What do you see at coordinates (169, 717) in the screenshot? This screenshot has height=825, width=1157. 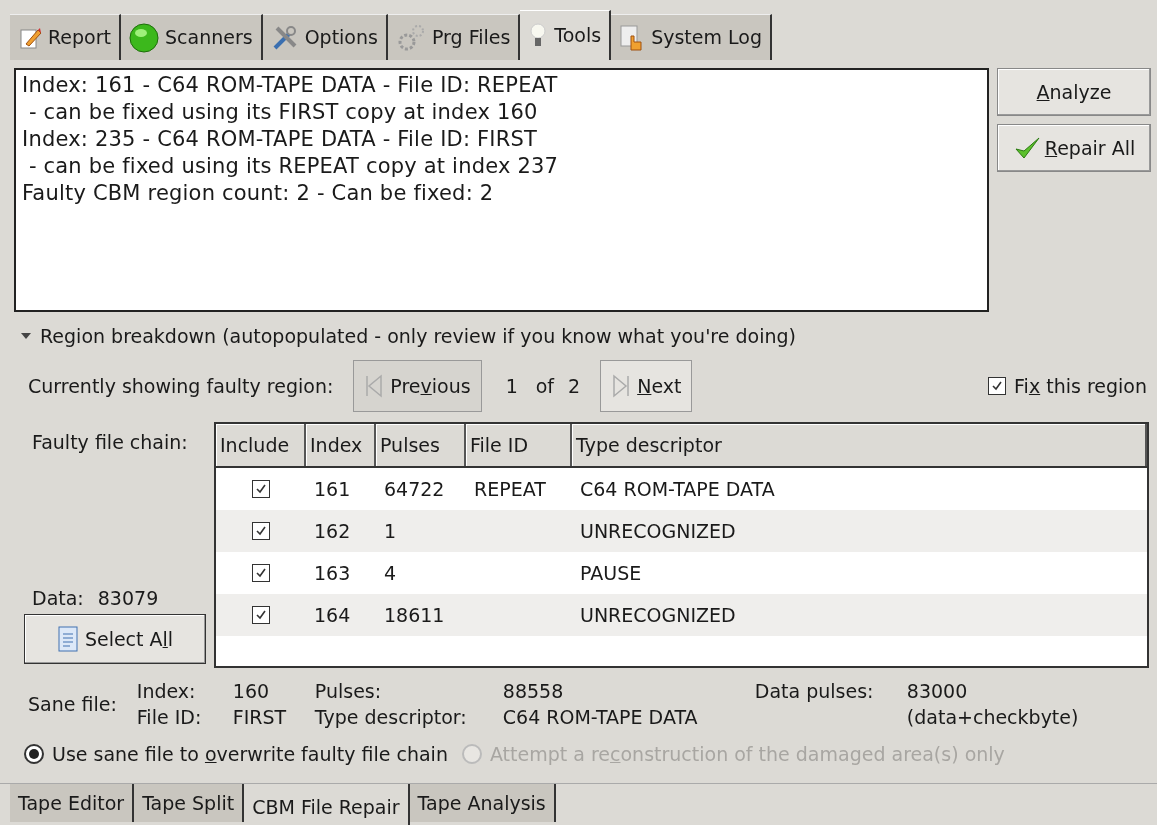 I see `field-label: File ID:` at bounding box center [169, 717].